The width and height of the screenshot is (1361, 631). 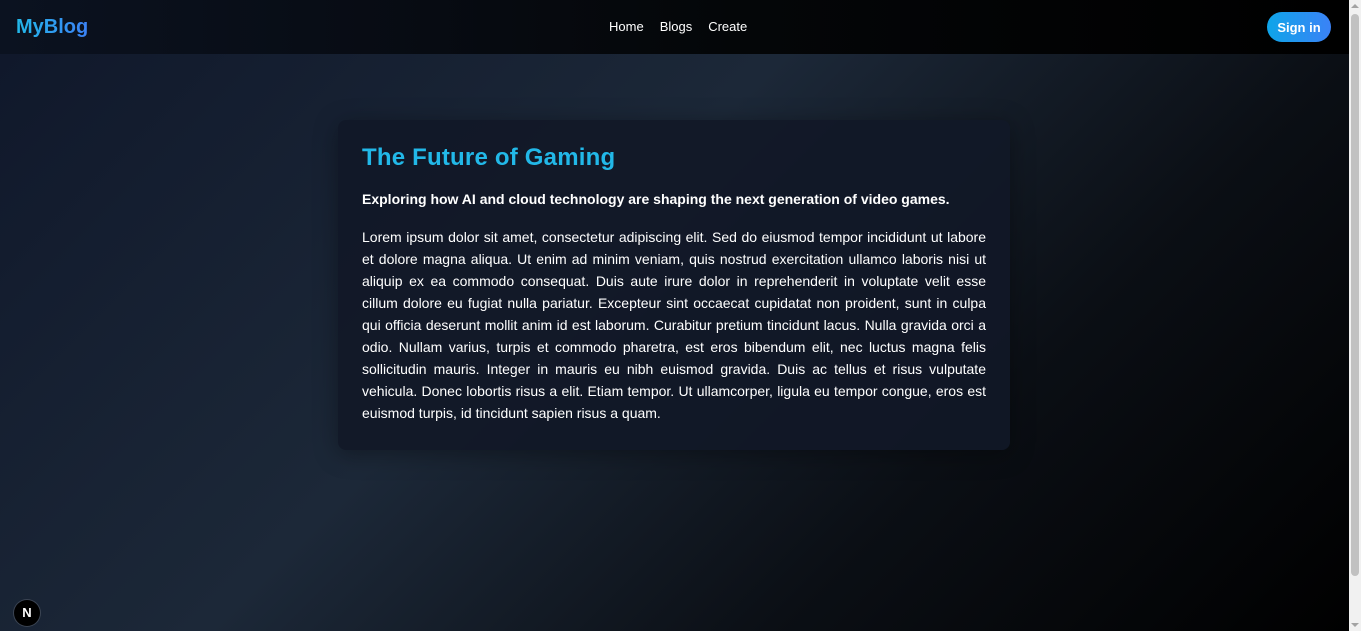 I want to click on main-nav: Home Blogs Create, so click(x=678, y=26).